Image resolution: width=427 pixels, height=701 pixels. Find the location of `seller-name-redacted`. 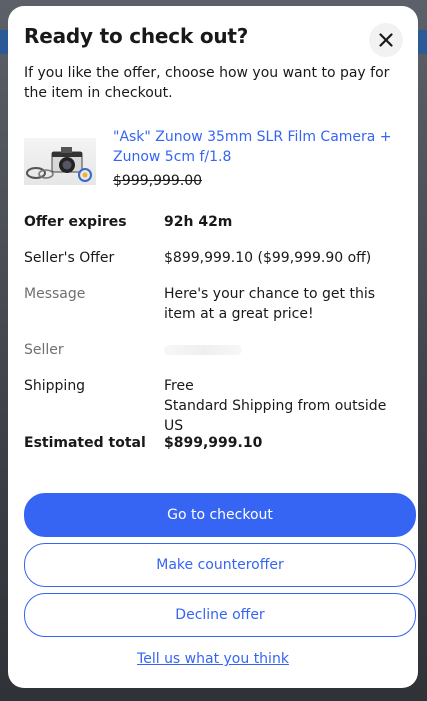

seller-name-redacted is located at coordinates (203, 350).